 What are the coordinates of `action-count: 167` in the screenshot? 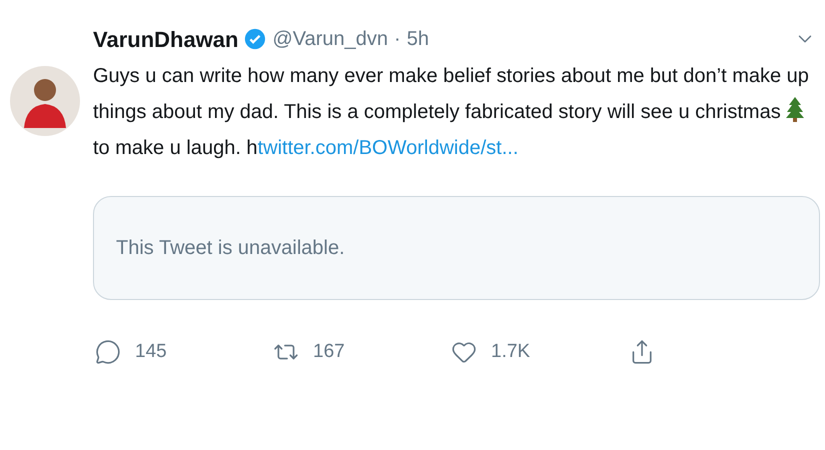 It's located at (329, 352).